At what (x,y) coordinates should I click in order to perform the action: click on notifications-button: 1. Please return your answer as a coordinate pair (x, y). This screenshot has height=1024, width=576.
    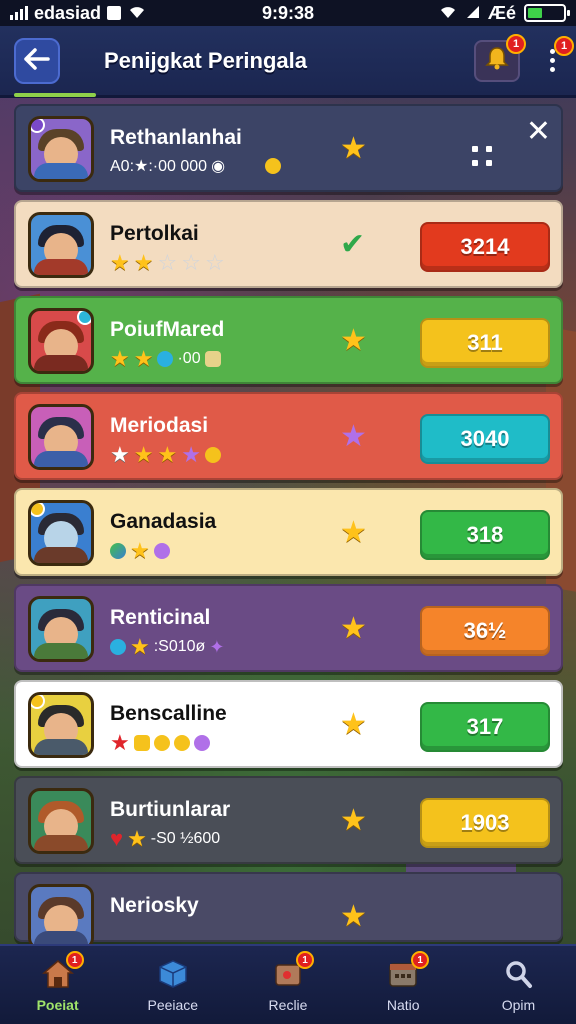
    Looking at the image, I should click on (500, 57).